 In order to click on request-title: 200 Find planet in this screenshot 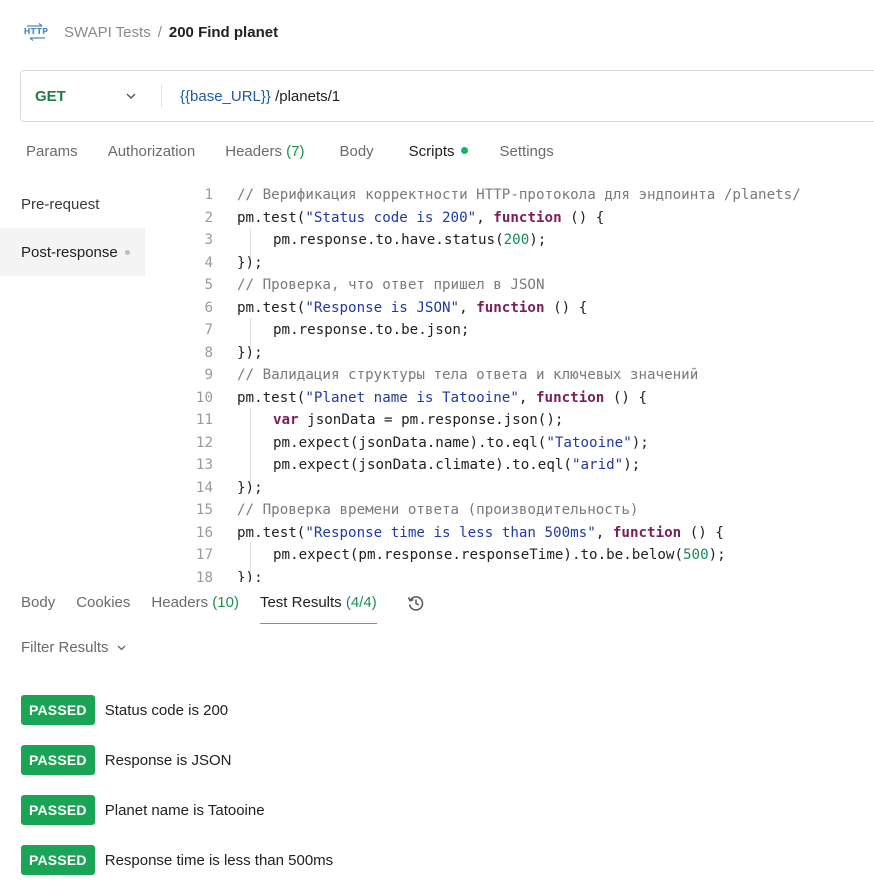, I will do `click(223, 32)`.